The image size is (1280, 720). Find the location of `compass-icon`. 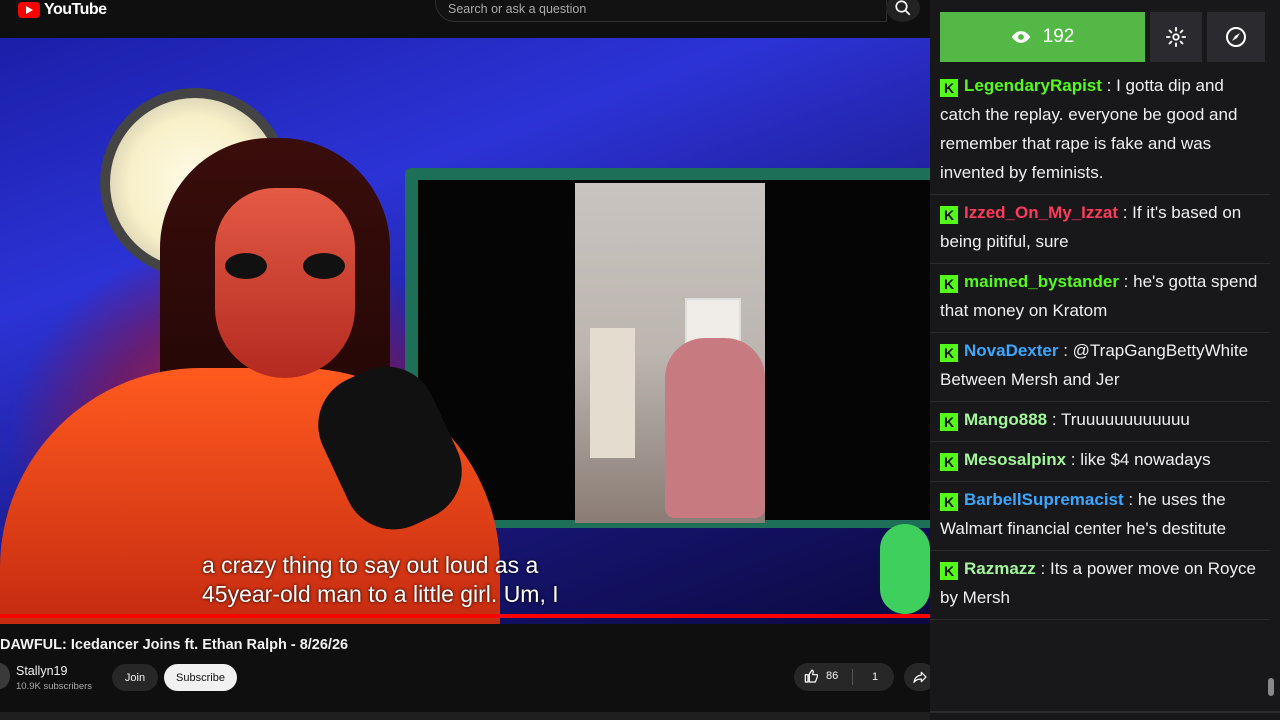

compass-icon is located at coordinates (1236, 37).